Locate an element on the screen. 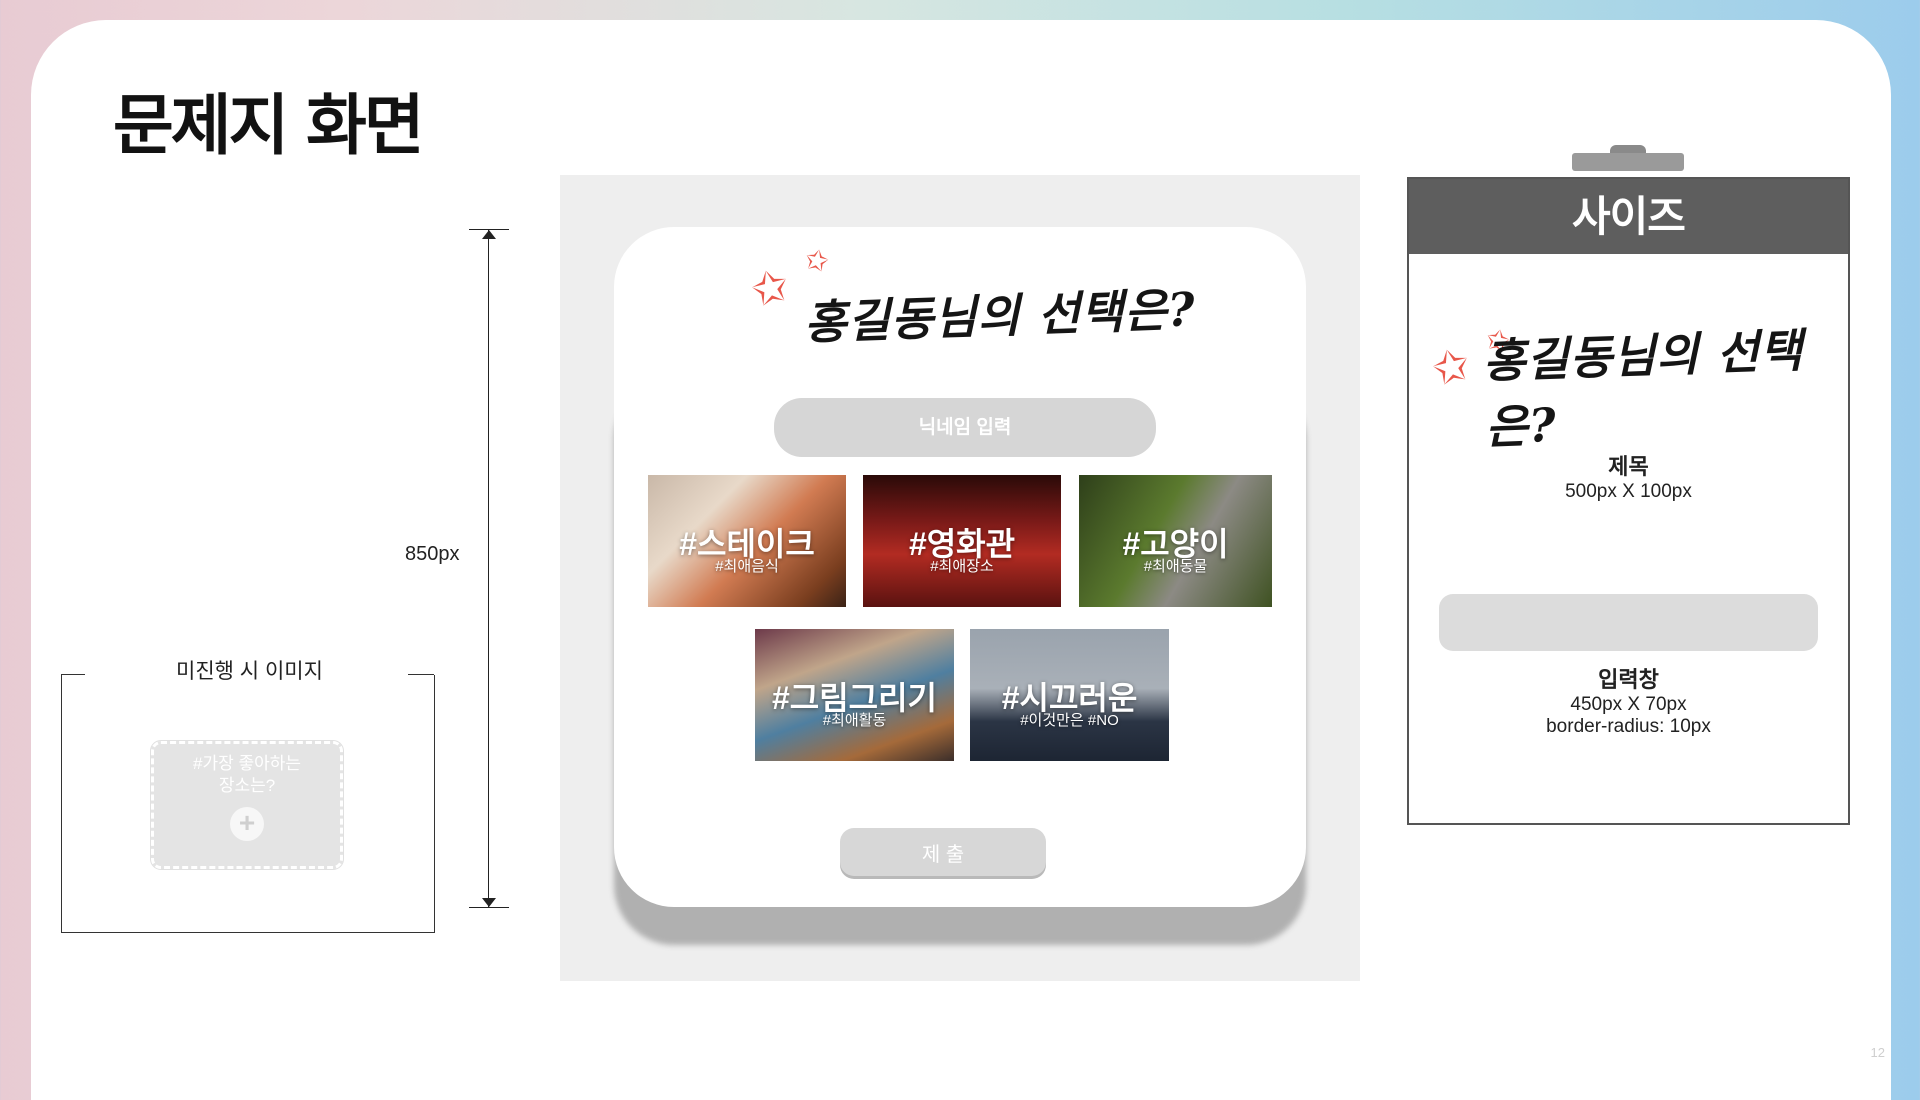 Image resolution: width=1920 pixels, height=1100 pixels. arrow-down-icon is located at coordinates (489, 902).